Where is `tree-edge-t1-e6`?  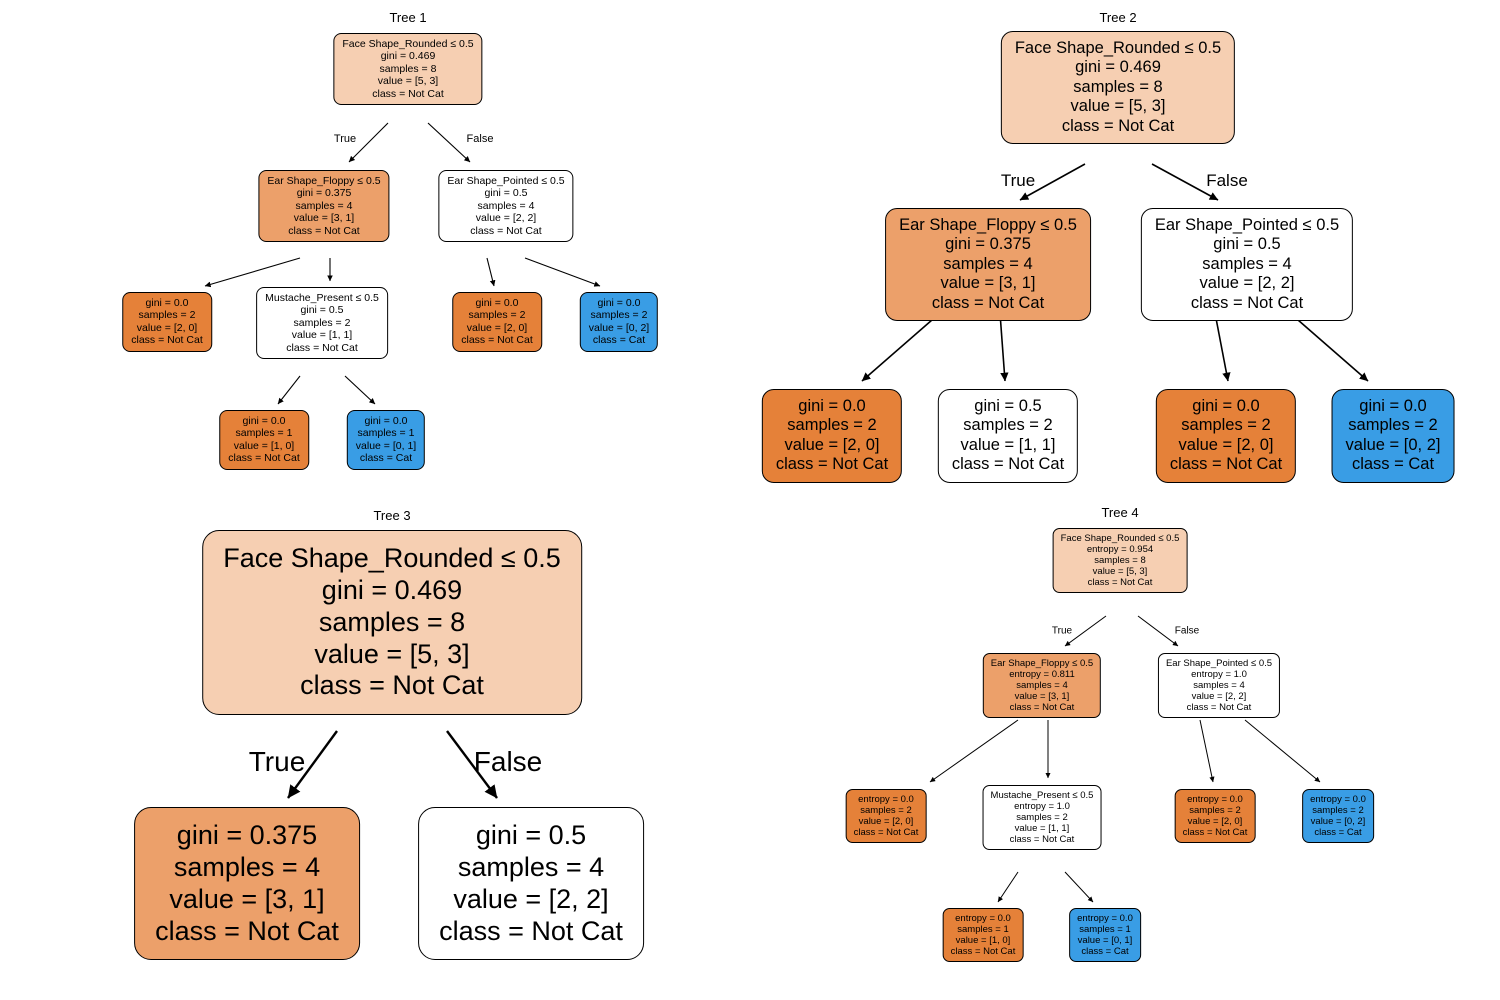
tree-edge-t1-e6 is located at coordinates (289, 390).